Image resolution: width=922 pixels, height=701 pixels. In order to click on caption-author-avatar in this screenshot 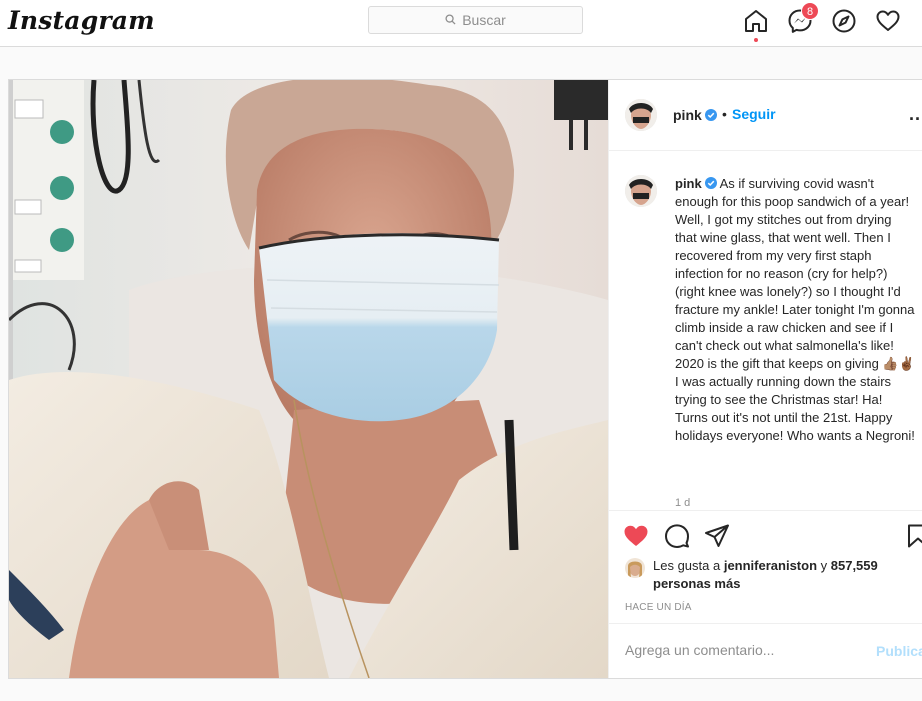, I will do `click(641, 191)`.